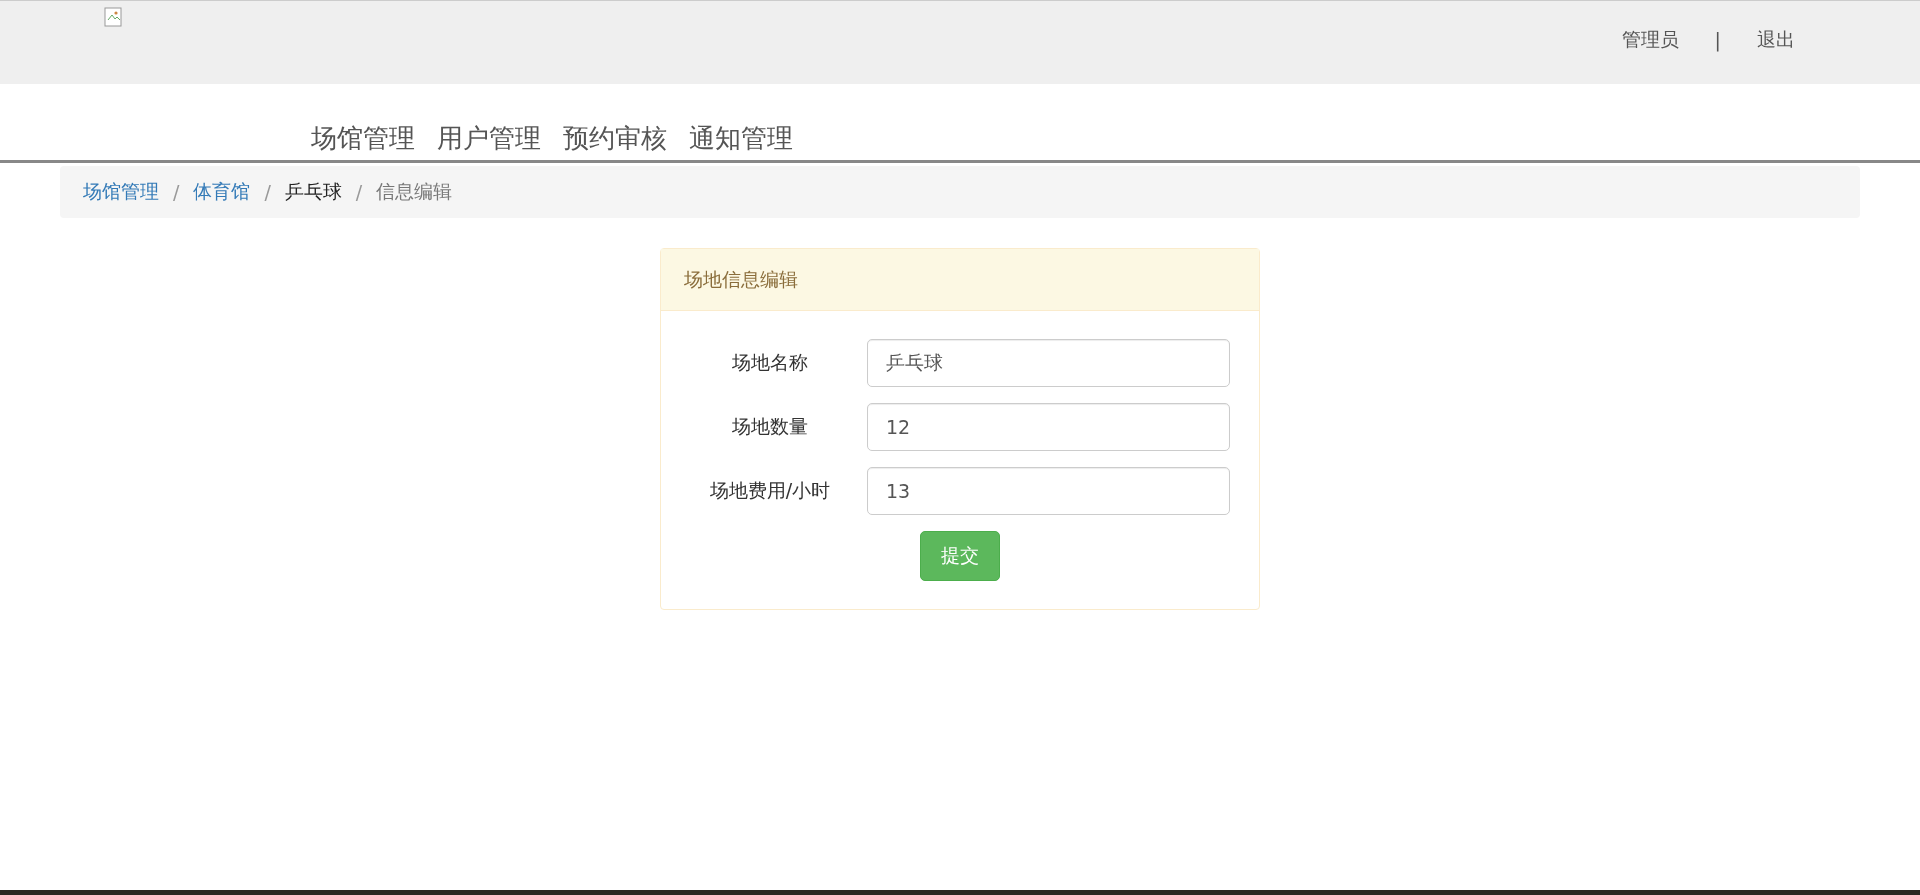  I want to click on breadcrumb-item: 乒乓球, so click(313, 191).